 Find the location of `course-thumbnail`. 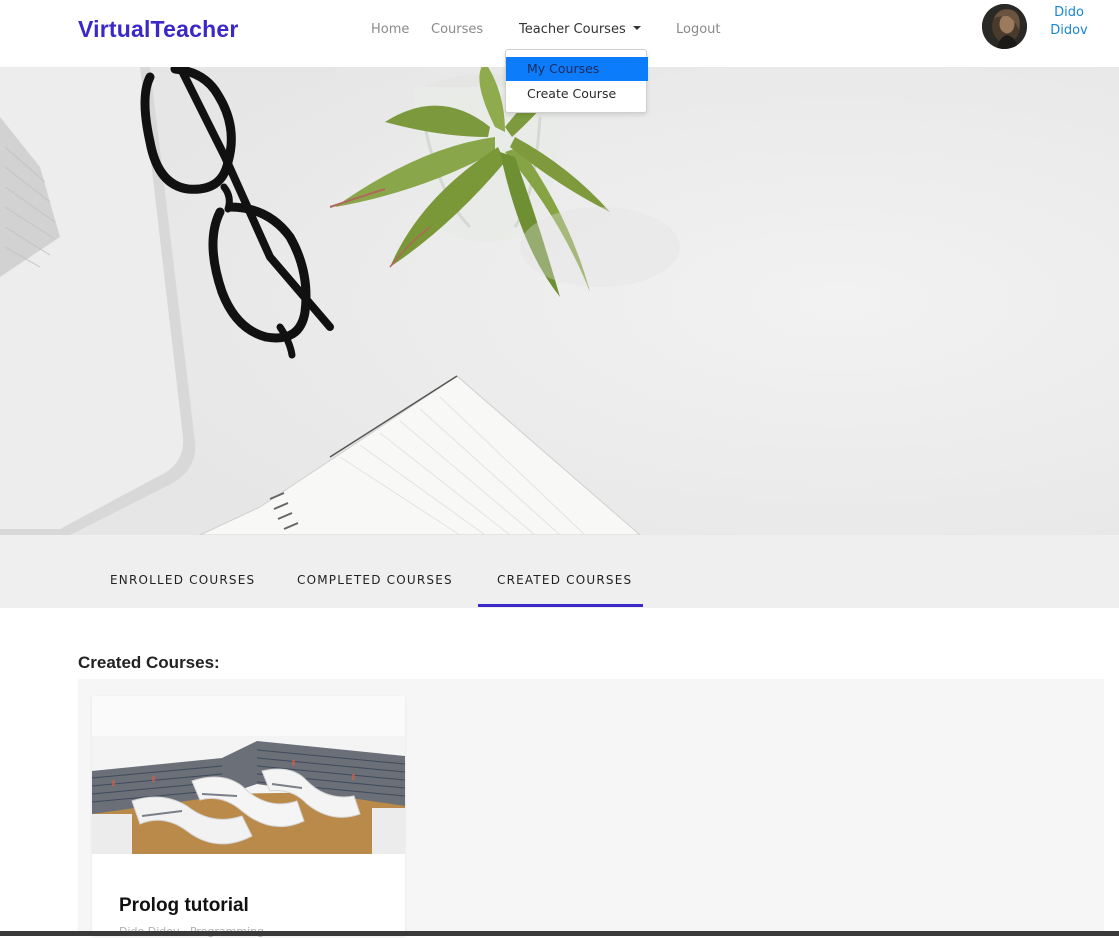

course-thumbnail is located at coordinates (248, 775).